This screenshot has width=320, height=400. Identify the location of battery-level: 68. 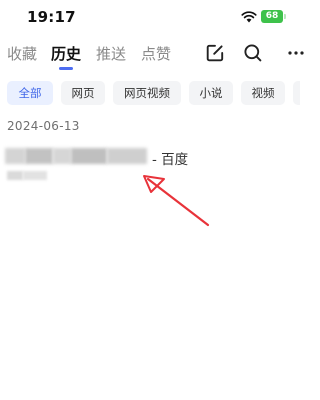
(272, 16).